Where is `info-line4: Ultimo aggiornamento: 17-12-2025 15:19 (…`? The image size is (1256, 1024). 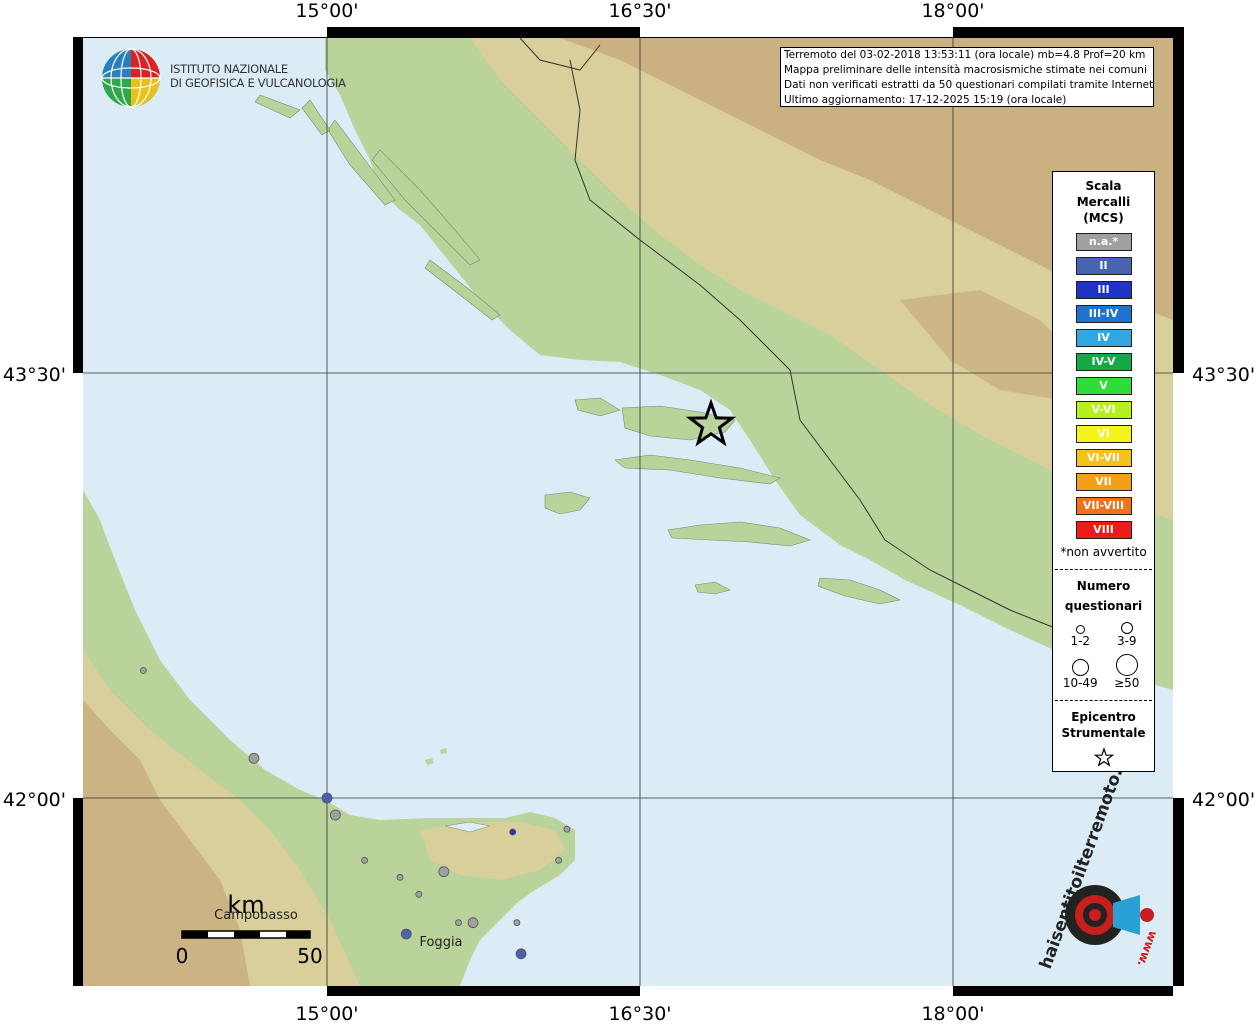
info-line4: Ultimo aggiornamento: 17-12-2025 15:19 (… is located at coordinates (925, 100).